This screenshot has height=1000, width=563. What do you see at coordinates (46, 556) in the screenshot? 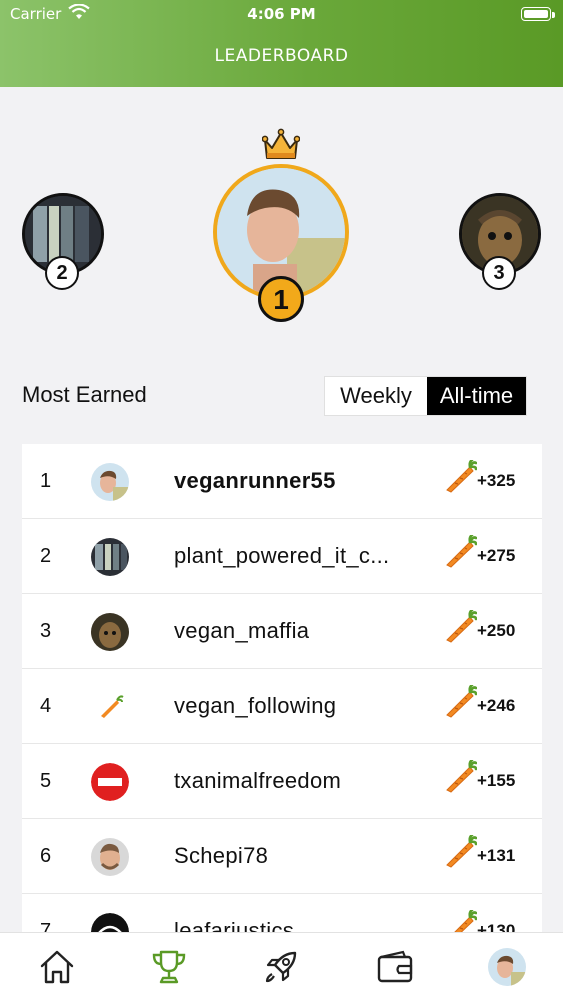
I see `rank-number: 2` at bounding box center [46, 556].